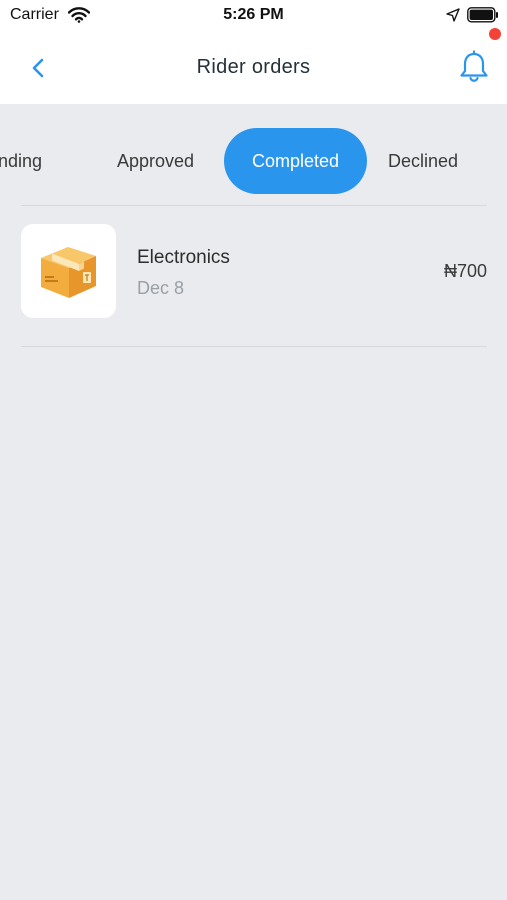 The width and height of the screenshot is (507, 900). Describe the element at coordinates (253, 14) in the screenshot. I see `clock-time: 5:26 PM` at that location.